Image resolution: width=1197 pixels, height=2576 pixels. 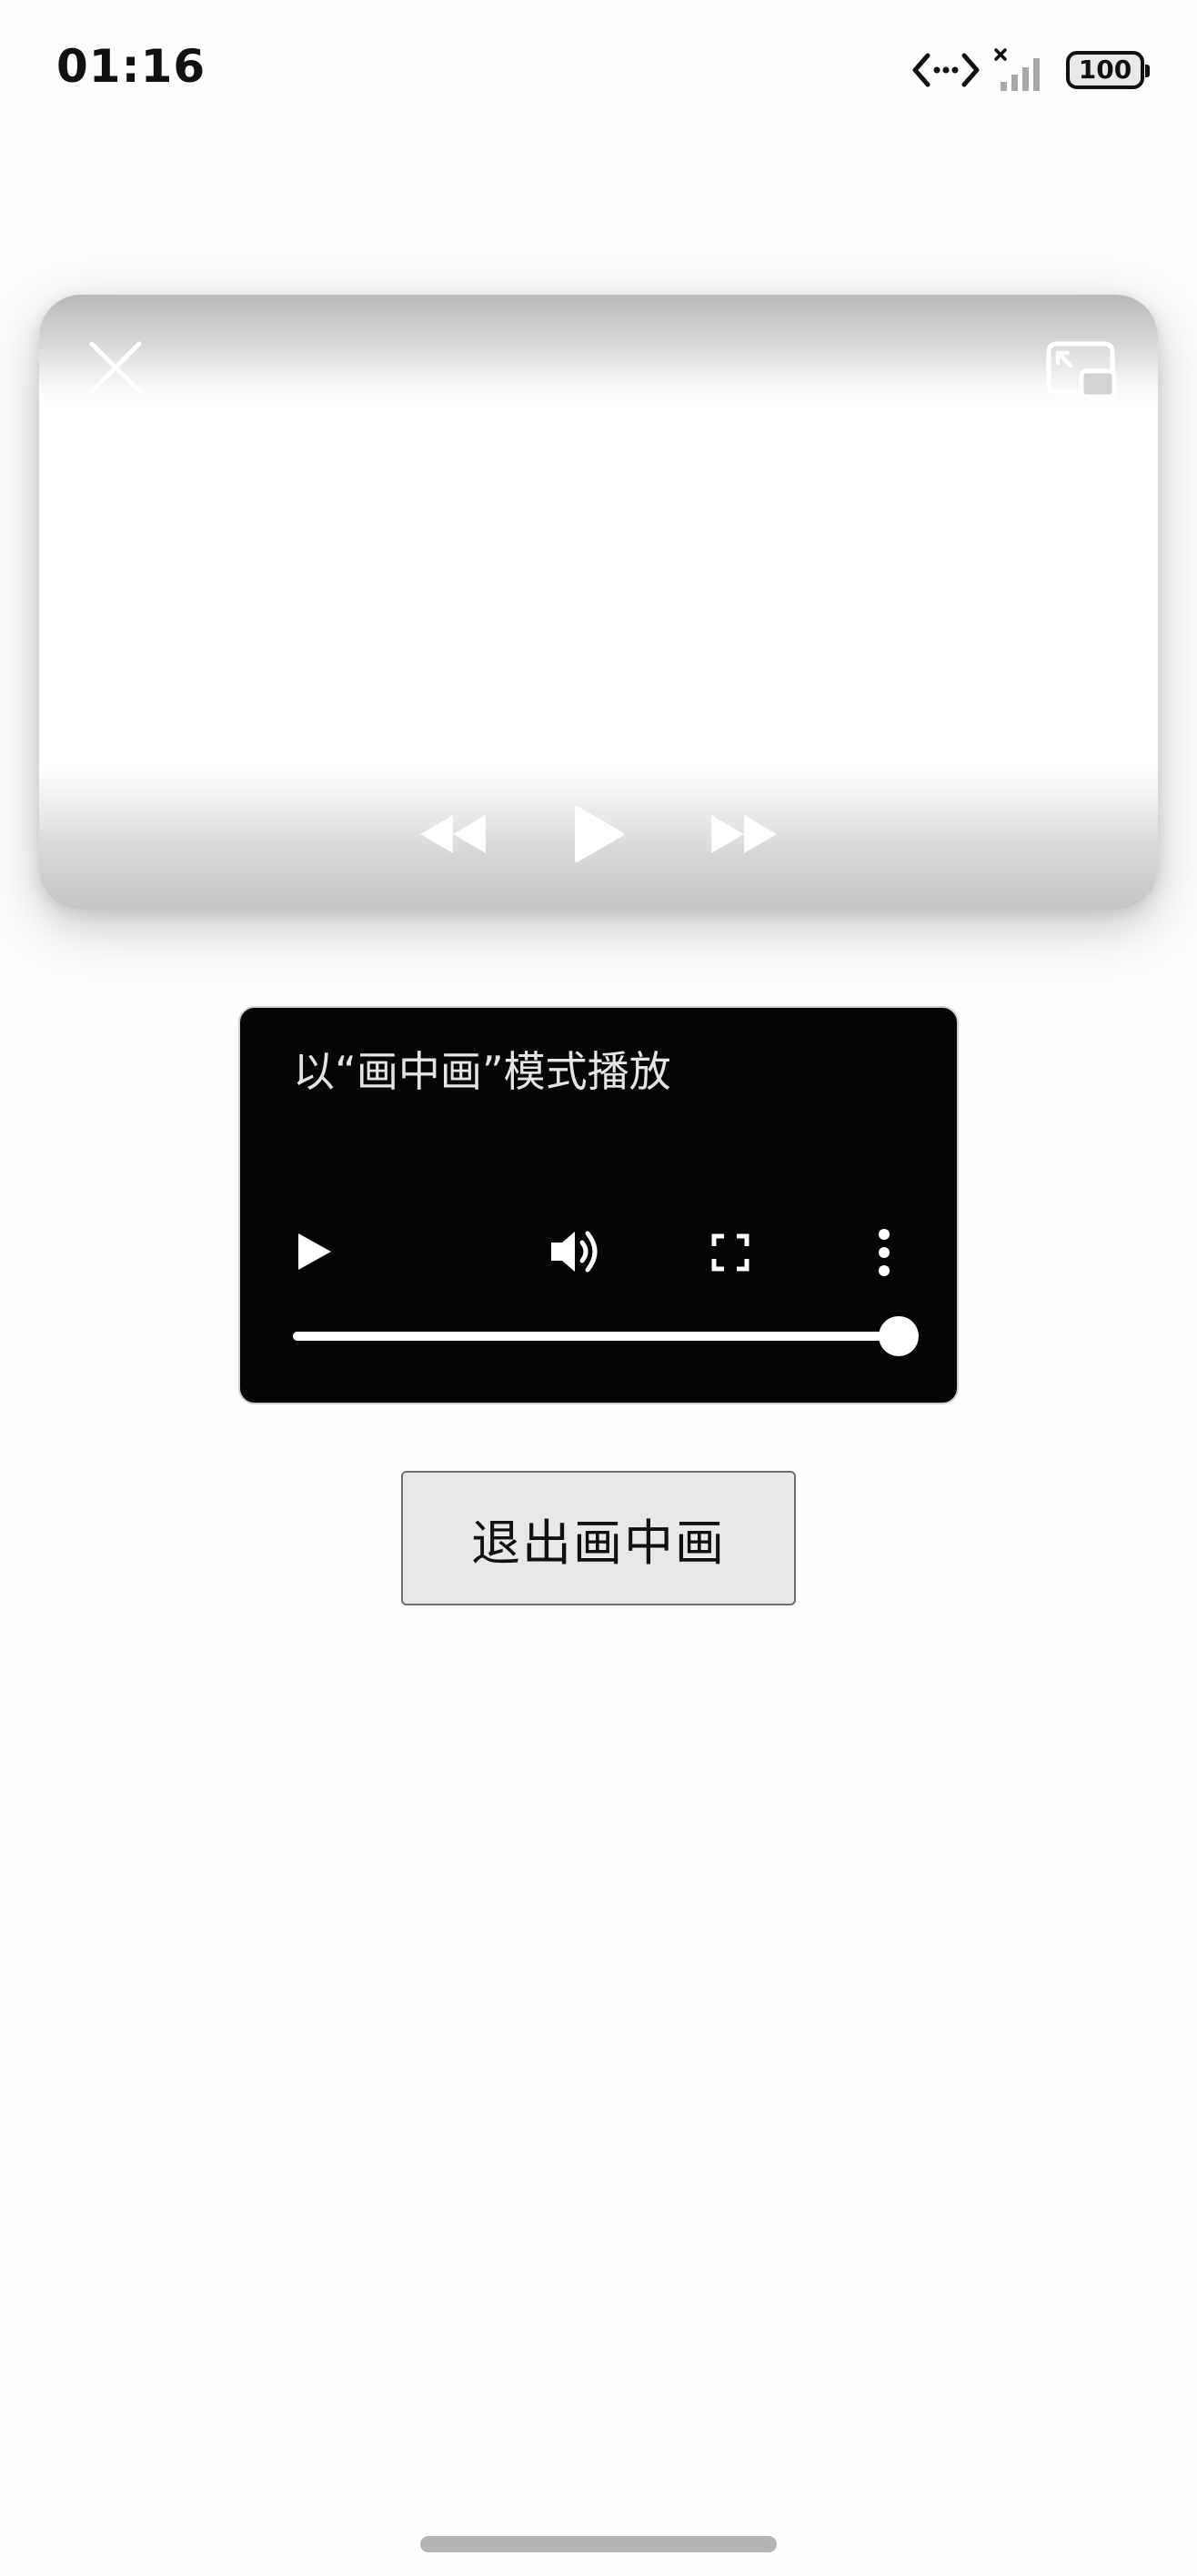 I want to click on progress-bar, so click(x=606, y=1336).